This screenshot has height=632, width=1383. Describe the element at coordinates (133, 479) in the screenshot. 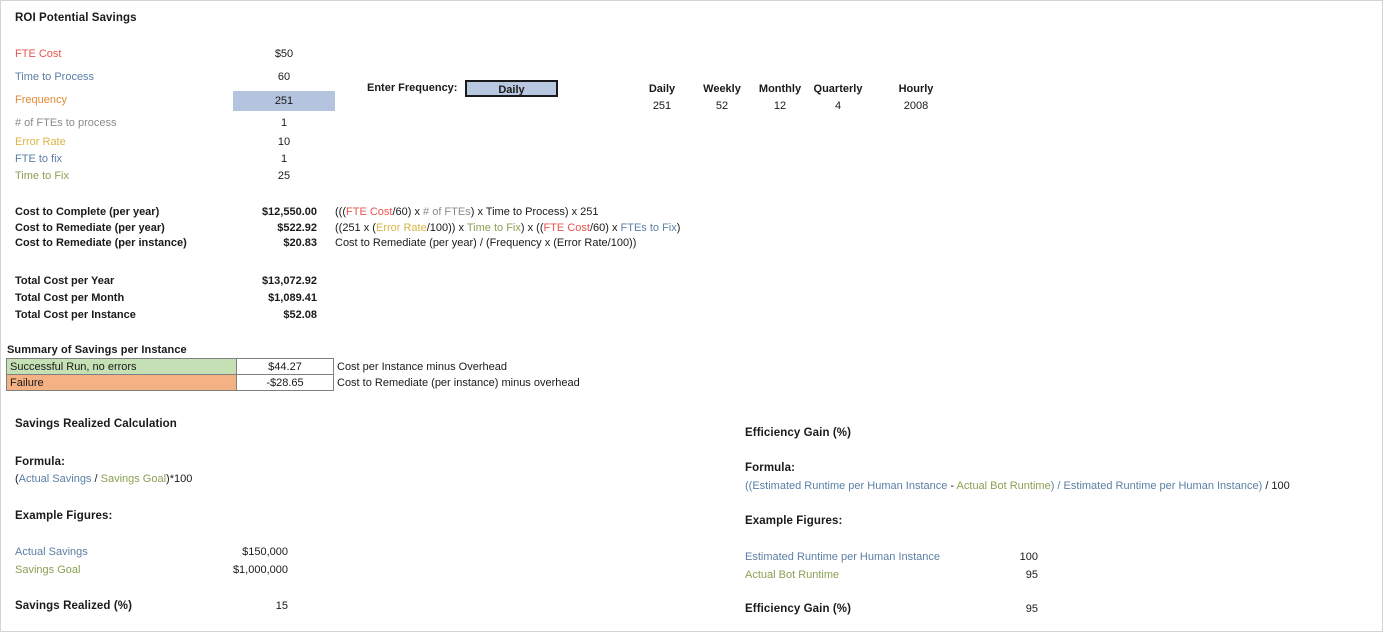

I see `savings-realized-formula-part-3: Savings Goal` at that location.